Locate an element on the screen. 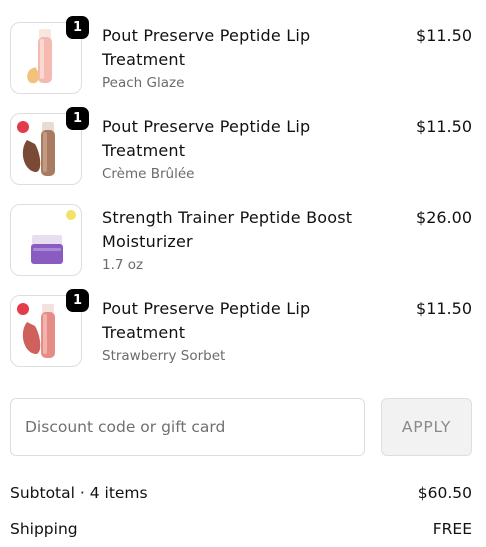  product-variant: Strawberry Sorbet is located at coordinates (164, 356).